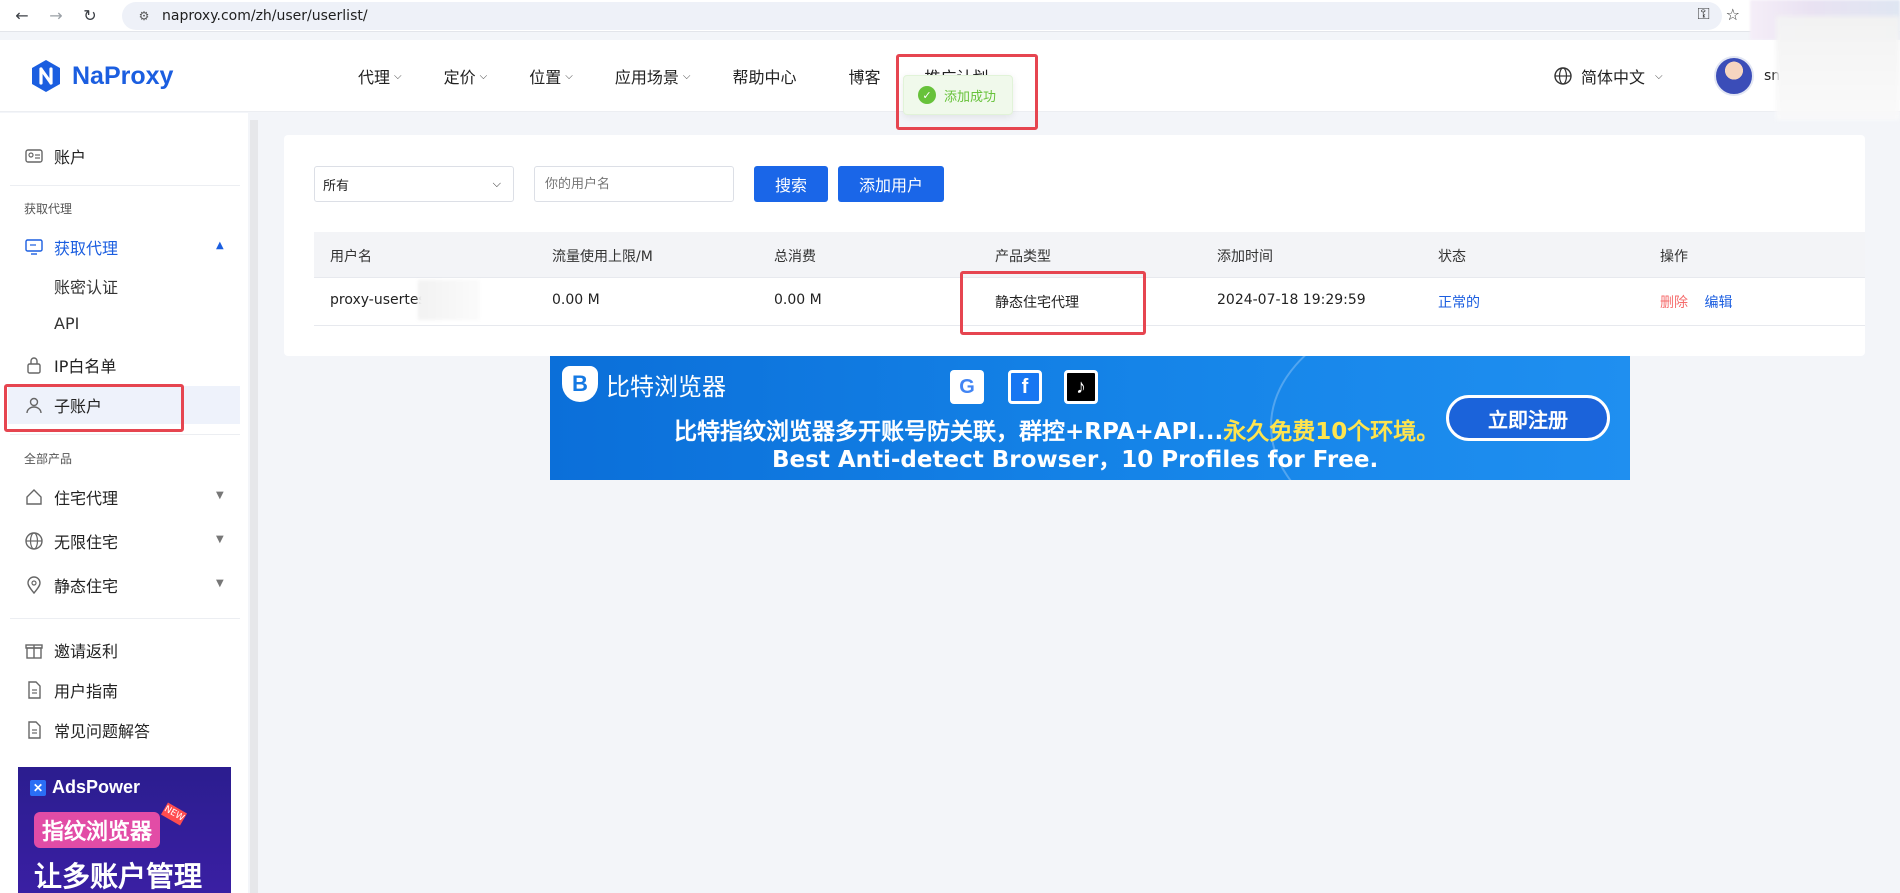 This screenshot has height=893, width=1900. Describe the element at coordinates (254, 506) in the screenshot. I see `sidebar-scrollbar` at that location.